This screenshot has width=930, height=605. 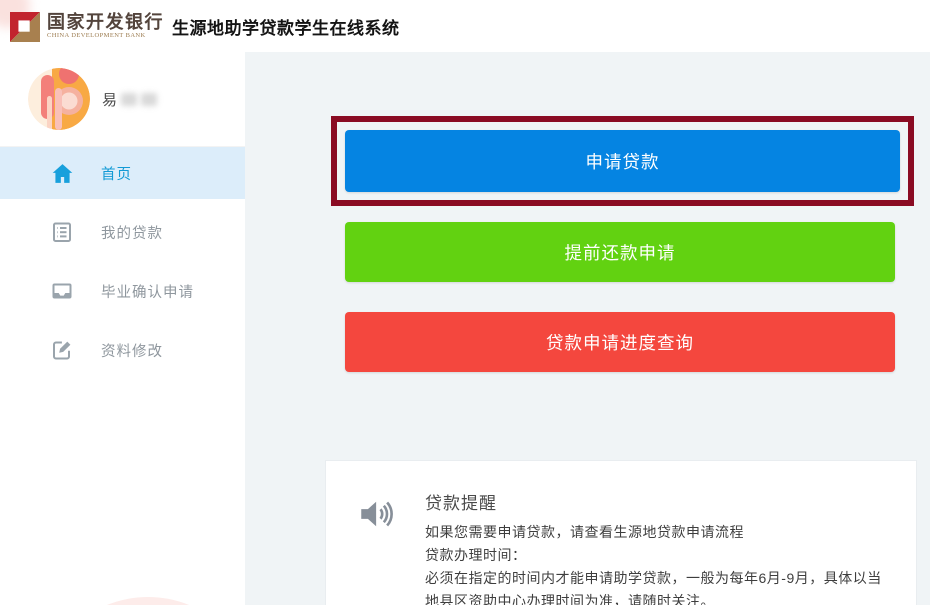 I want to click on avatar, so click(x=59, y=99).